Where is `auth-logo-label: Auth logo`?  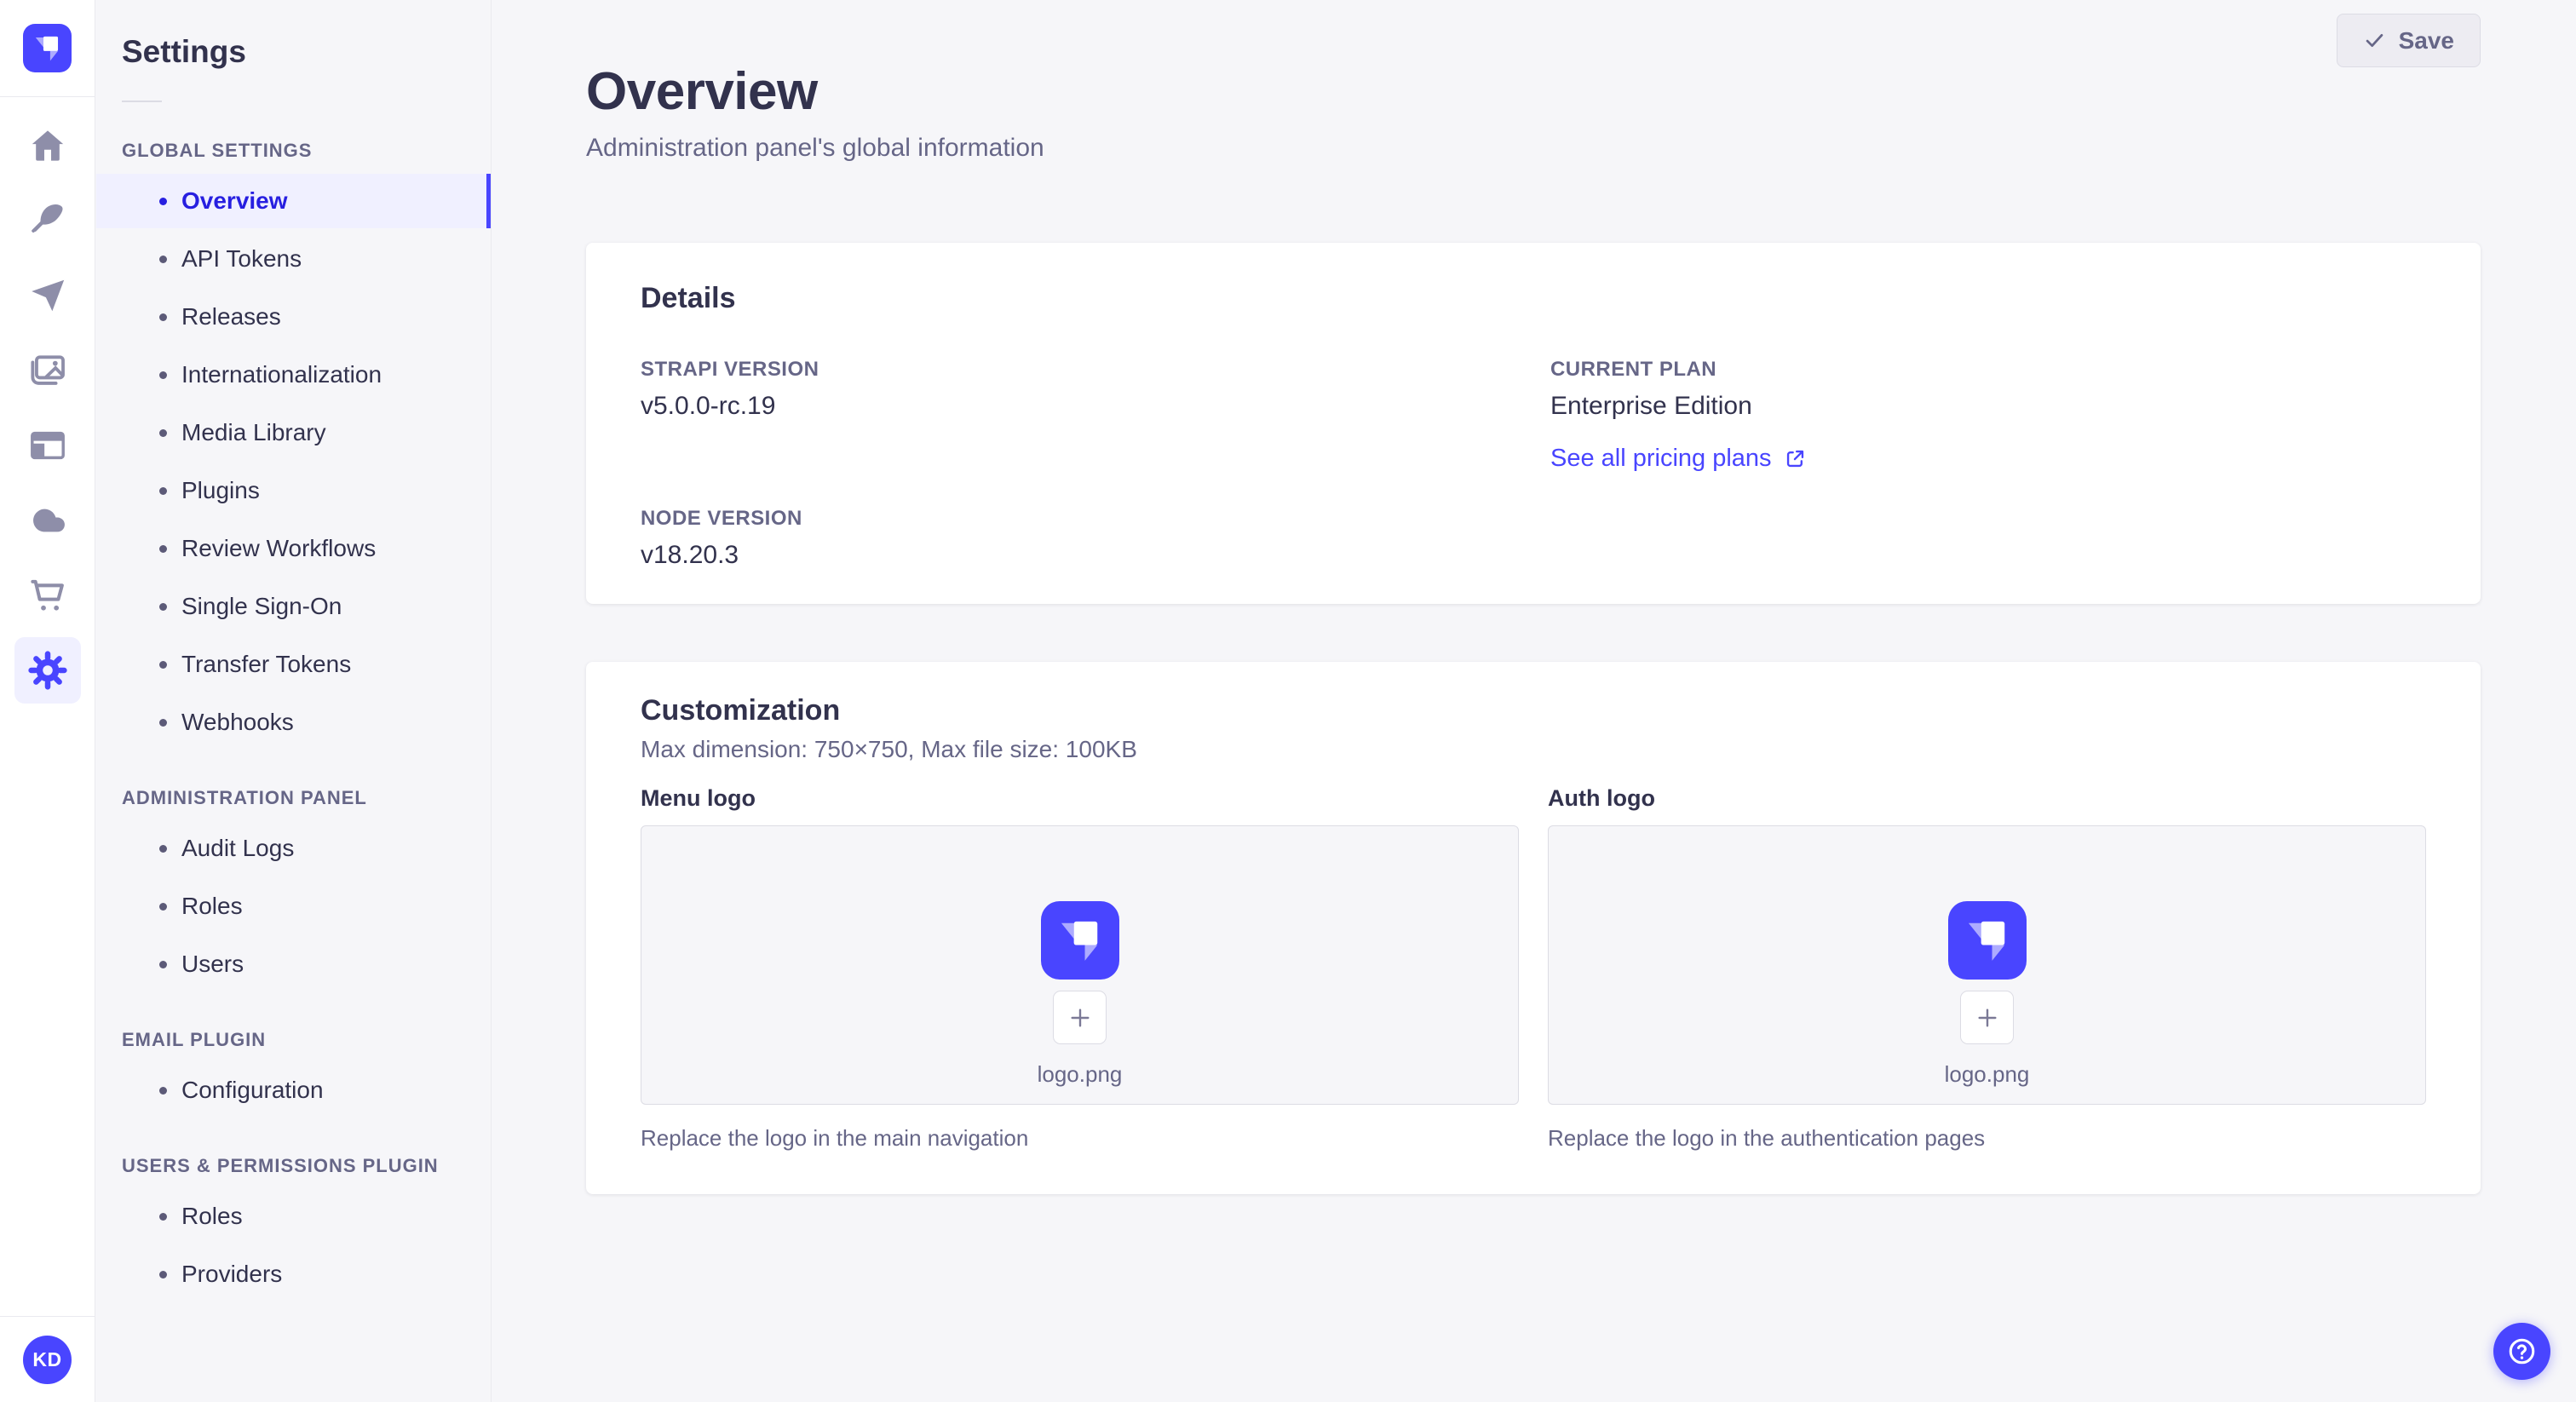 auth-logo-label: Auth logo is located at coordinates (1602, 798).